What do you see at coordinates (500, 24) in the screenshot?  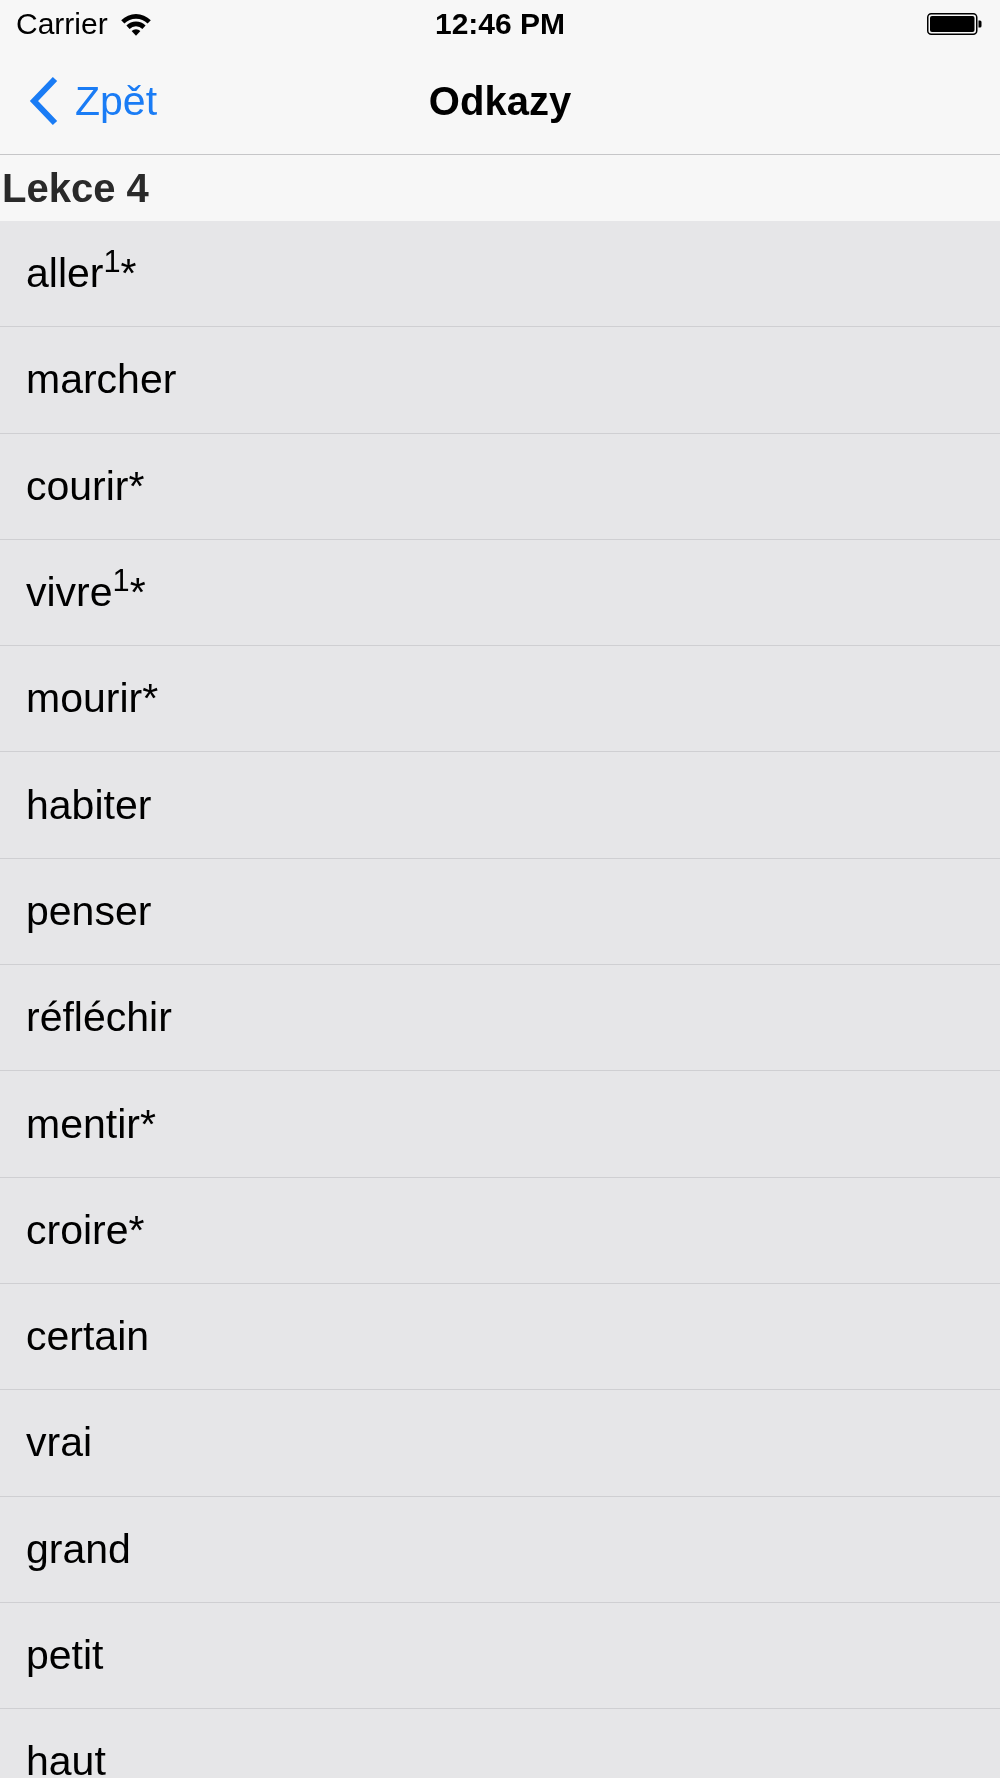 I see `status-time: 12:46 PM` at bounding box center [500, 24].